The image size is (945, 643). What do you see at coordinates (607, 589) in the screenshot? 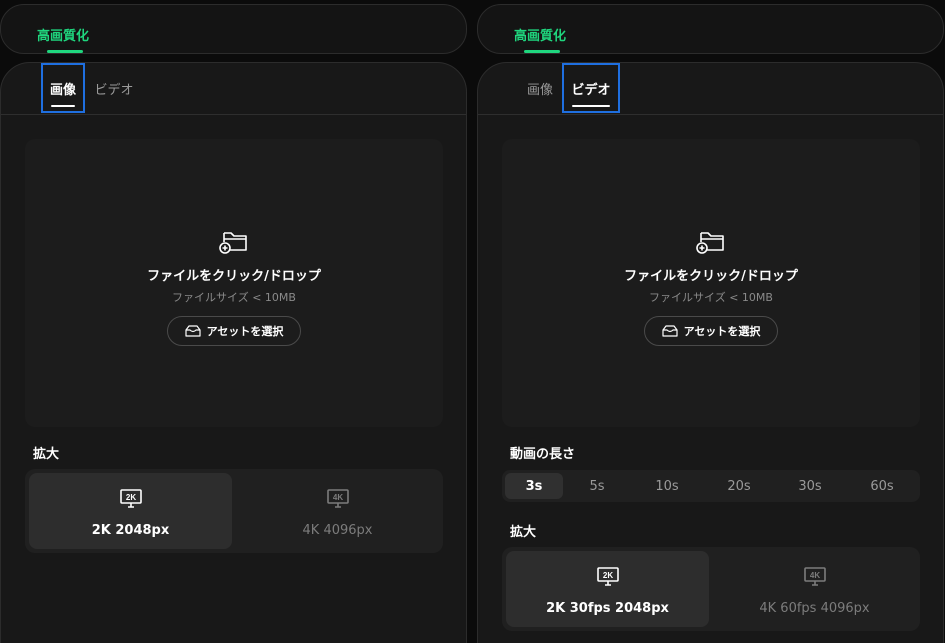
I see `upscale-option-2k: 2K 2K 30fps 2048px` at bounding box center [607, 589].